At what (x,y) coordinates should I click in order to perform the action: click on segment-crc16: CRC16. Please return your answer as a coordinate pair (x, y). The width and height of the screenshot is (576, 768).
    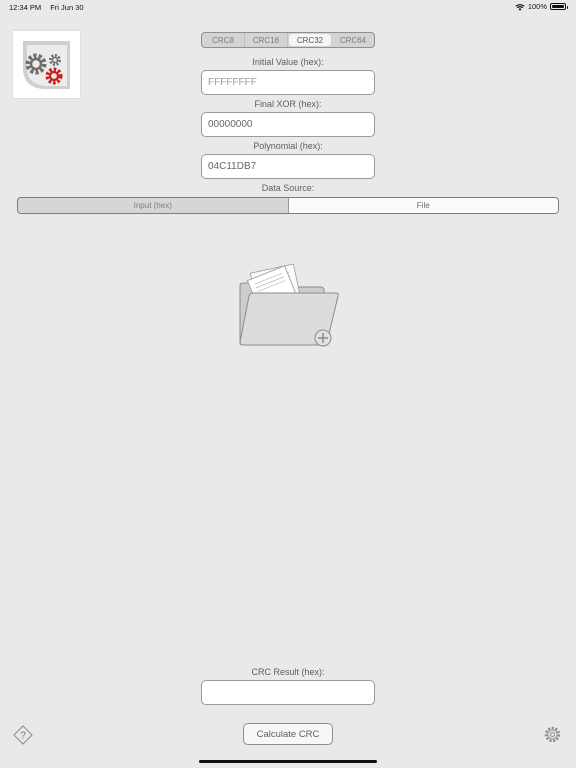
    Looking at the image, I should click on (266, 40).